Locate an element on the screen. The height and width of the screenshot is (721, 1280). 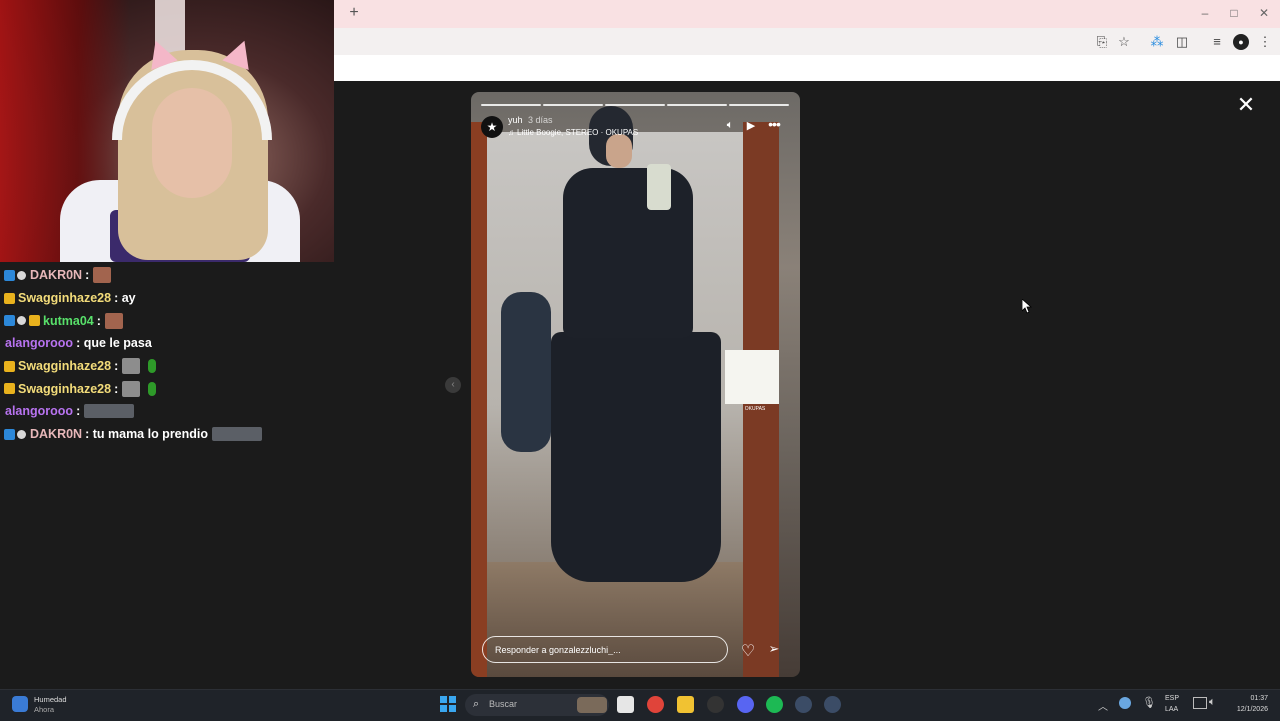
media-controls-icon: ≡ is located at coordinates (1217, 42).